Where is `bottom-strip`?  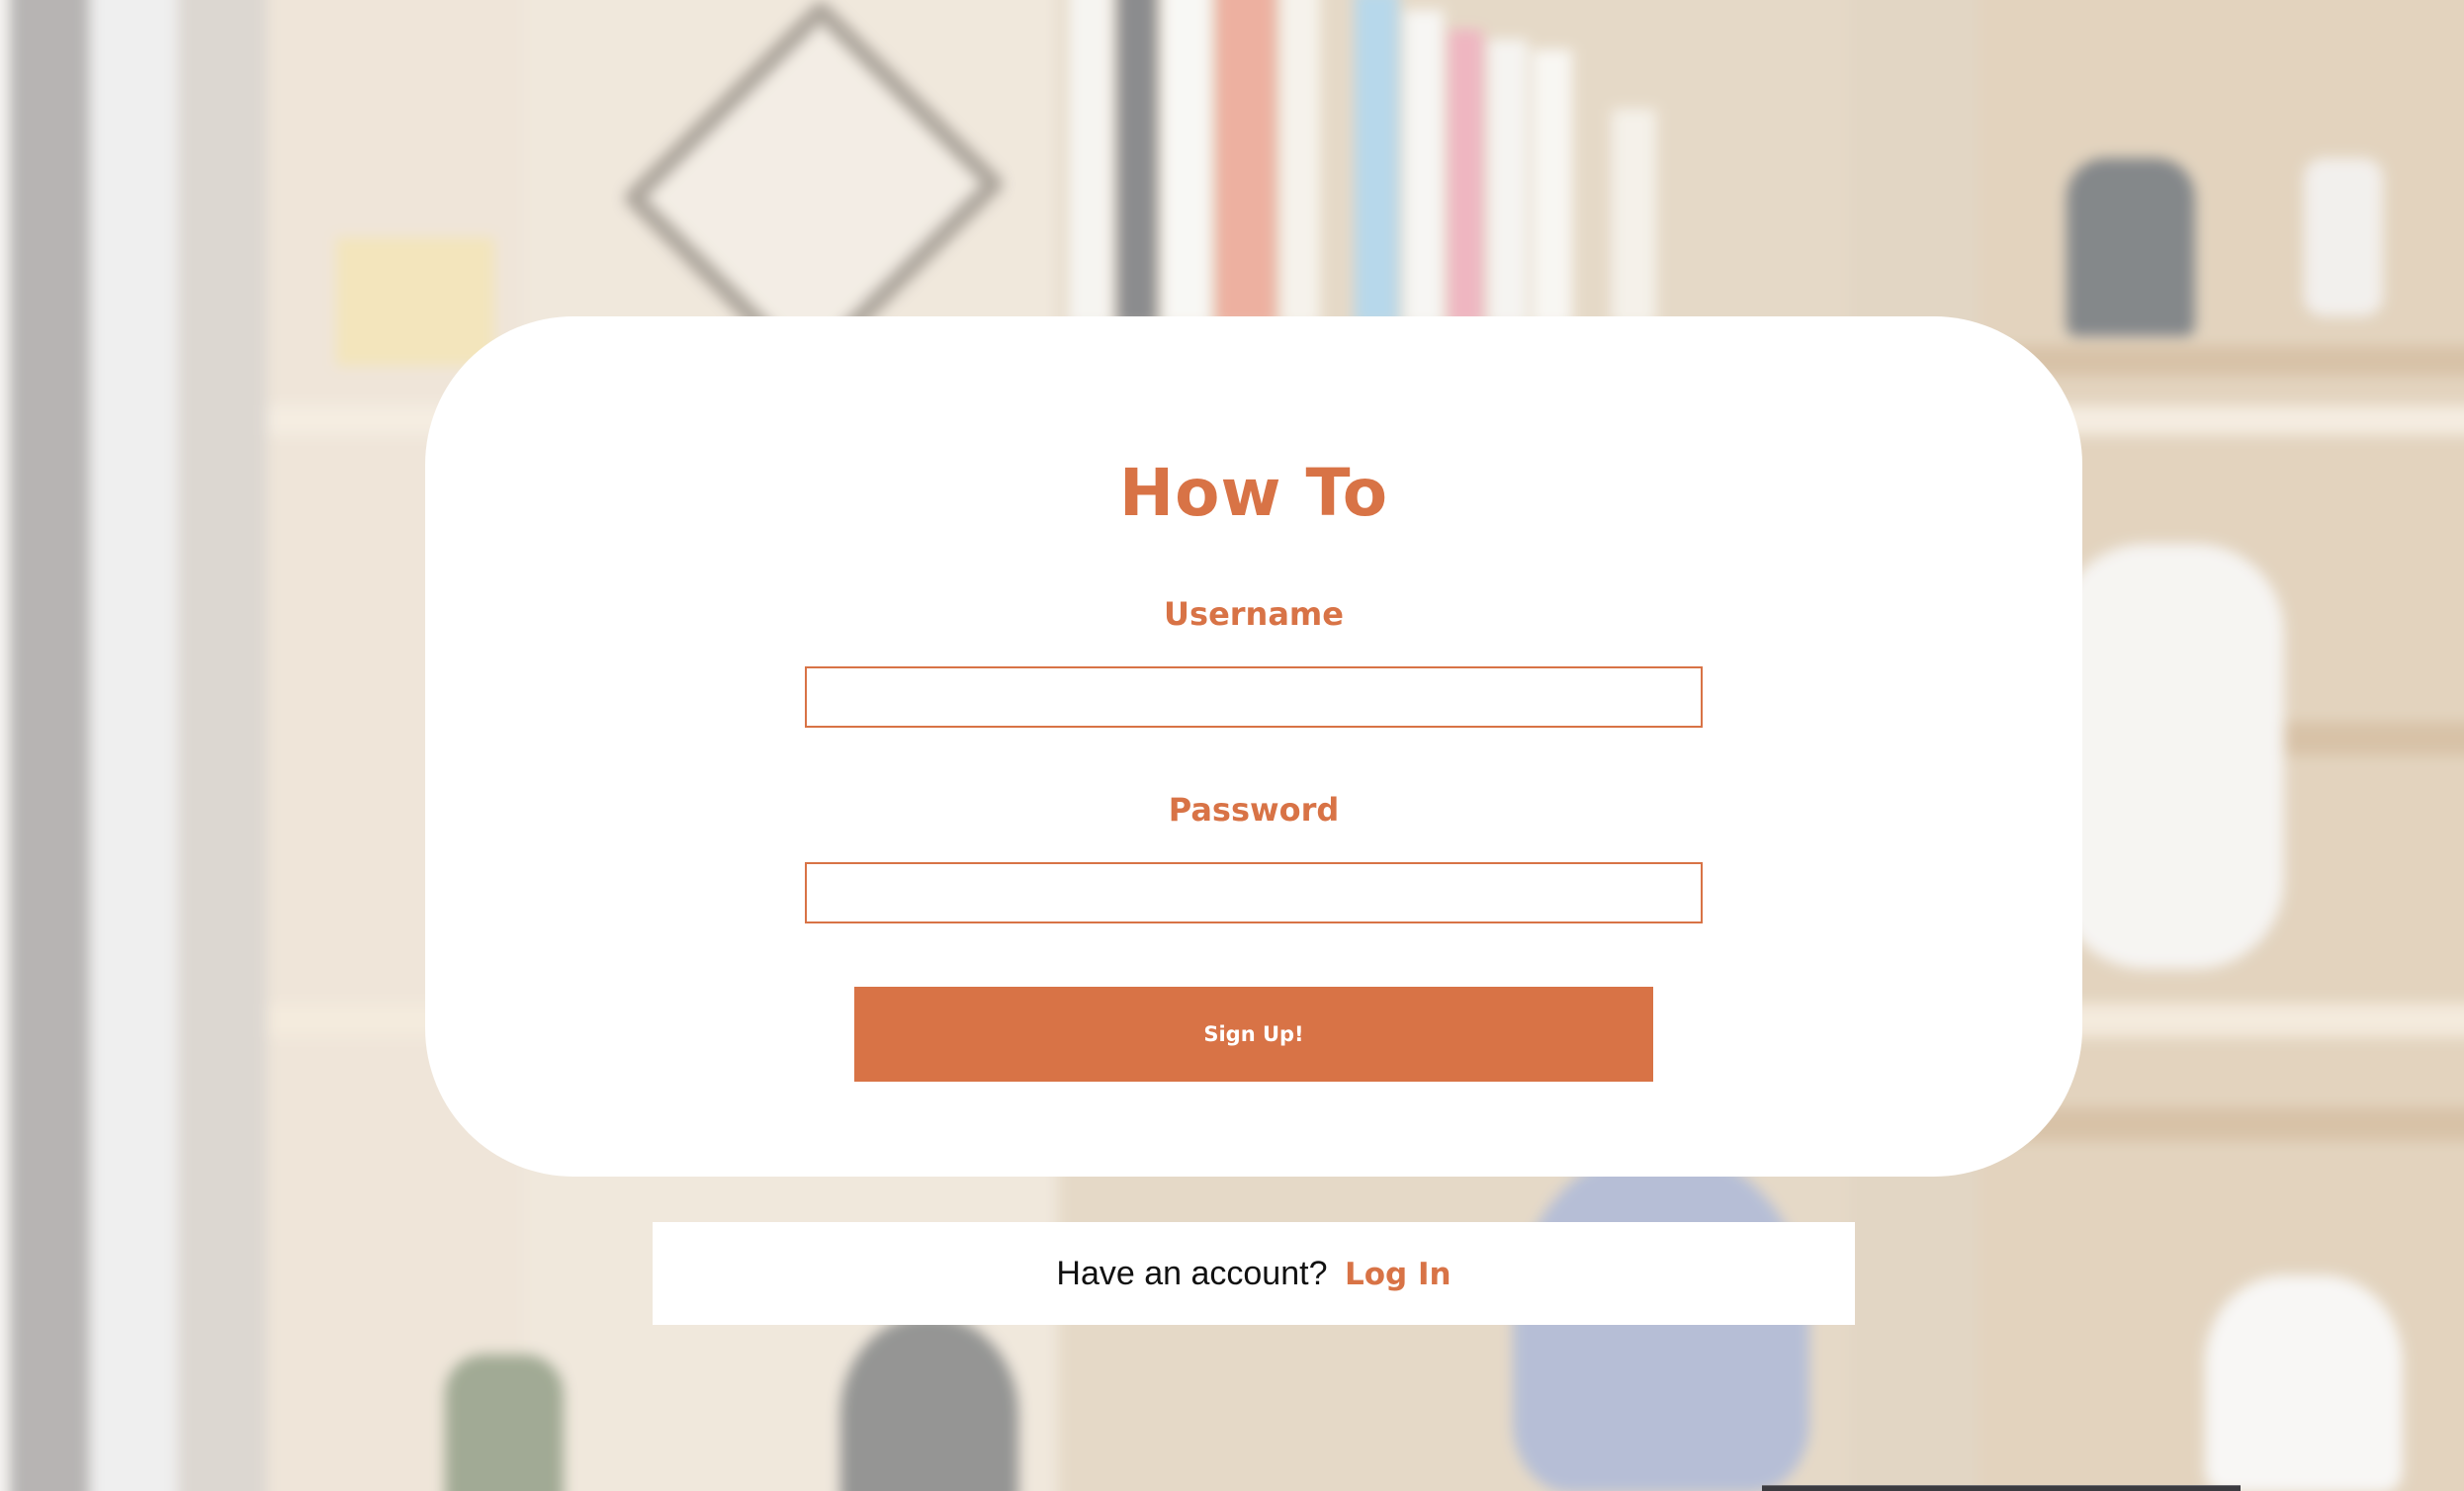 bottom-strip is located at coordinates (2002, 1488).